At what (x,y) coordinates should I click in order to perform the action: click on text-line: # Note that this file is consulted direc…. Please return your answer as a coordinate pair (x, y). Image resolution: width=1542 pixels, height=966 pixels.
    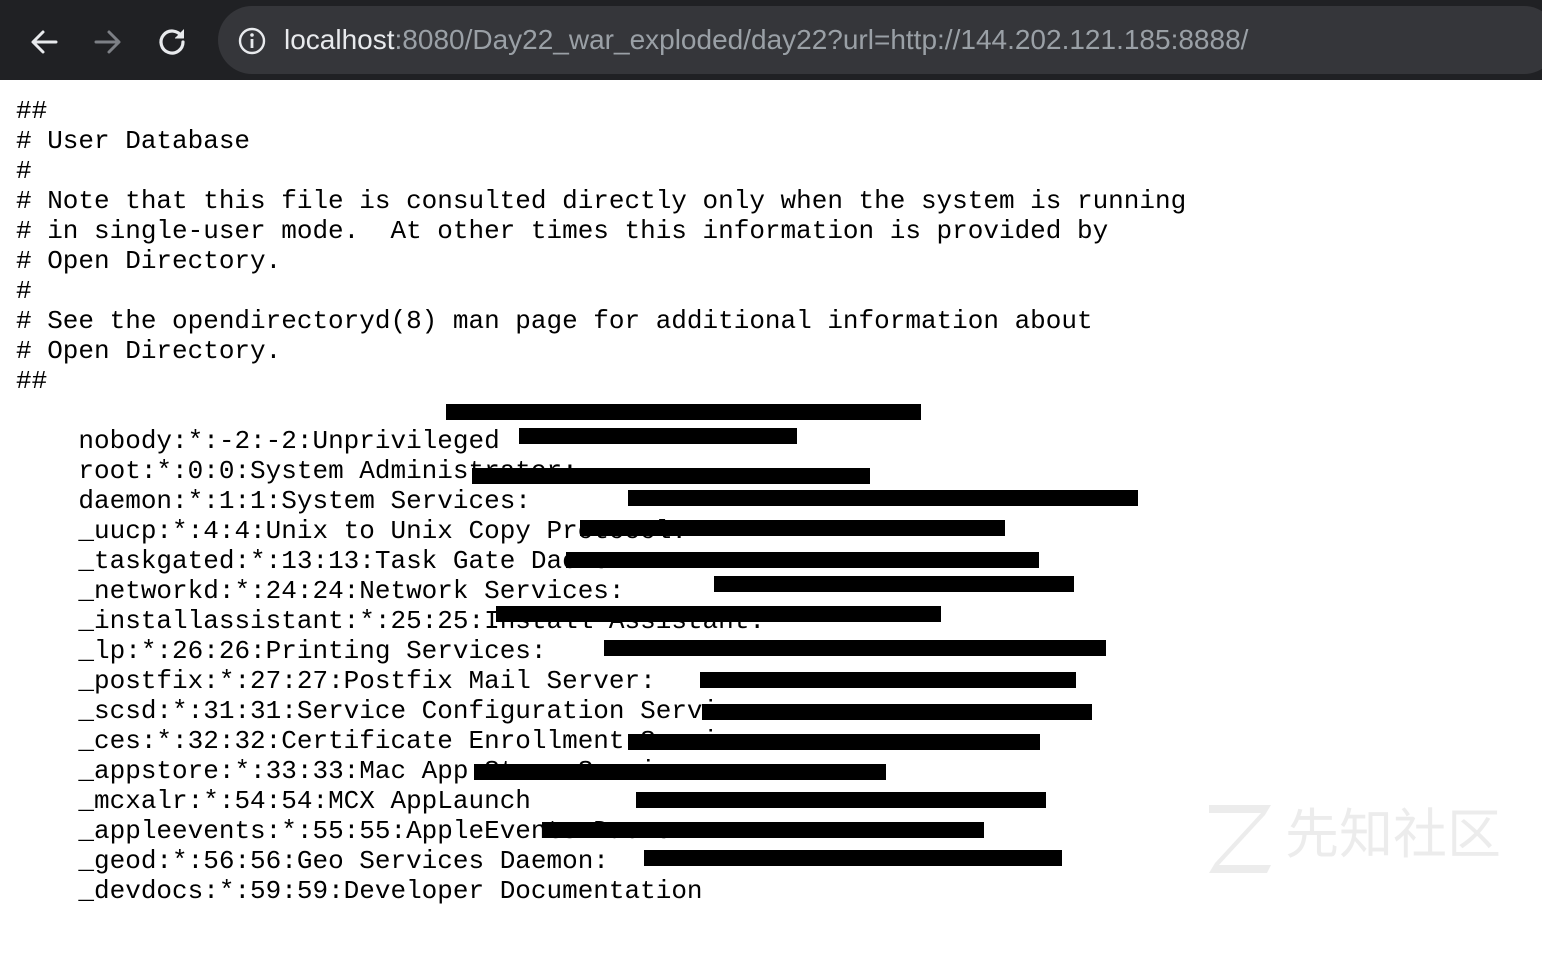
    Looking at the image, I should click on (601, 201).